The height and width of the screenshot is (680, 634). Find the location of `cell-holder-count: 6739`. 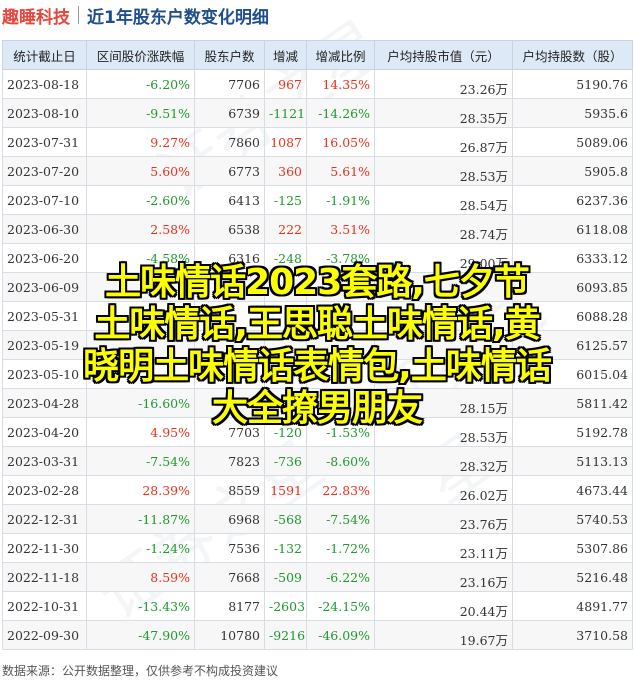

cell-holder-count: 6739 is located at coordinates (229, 113).